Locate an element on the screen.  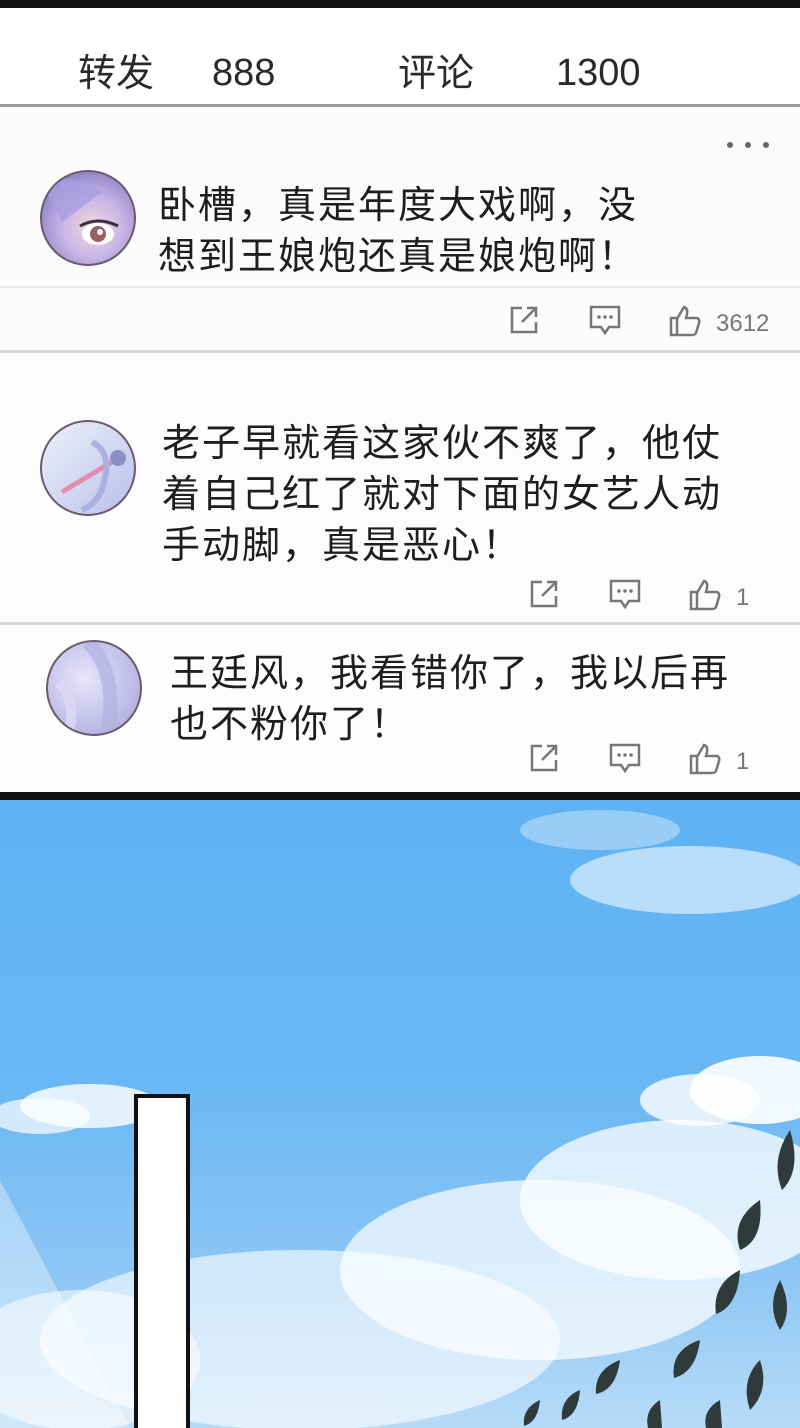
comment-label: 评论 is located at coordinates (436, 73).